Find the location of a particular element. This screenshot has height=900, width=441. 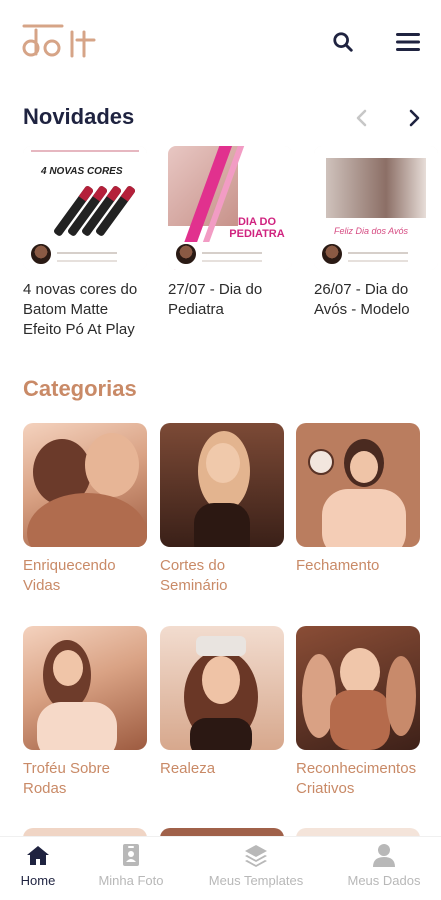

search-icon is located at coordinates (343, 42).